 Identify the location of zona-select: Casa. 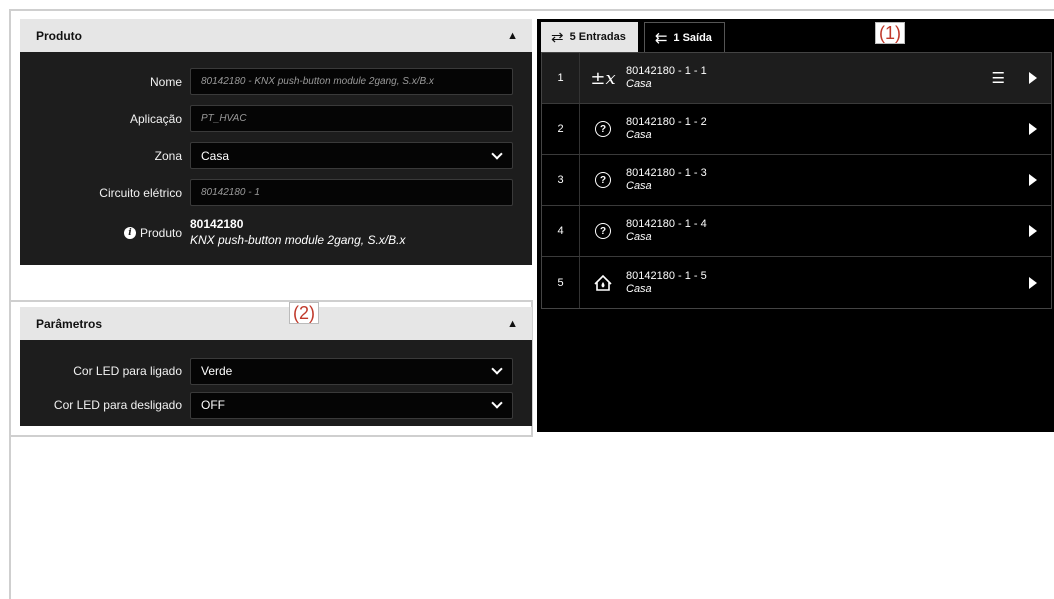
(351, 155).